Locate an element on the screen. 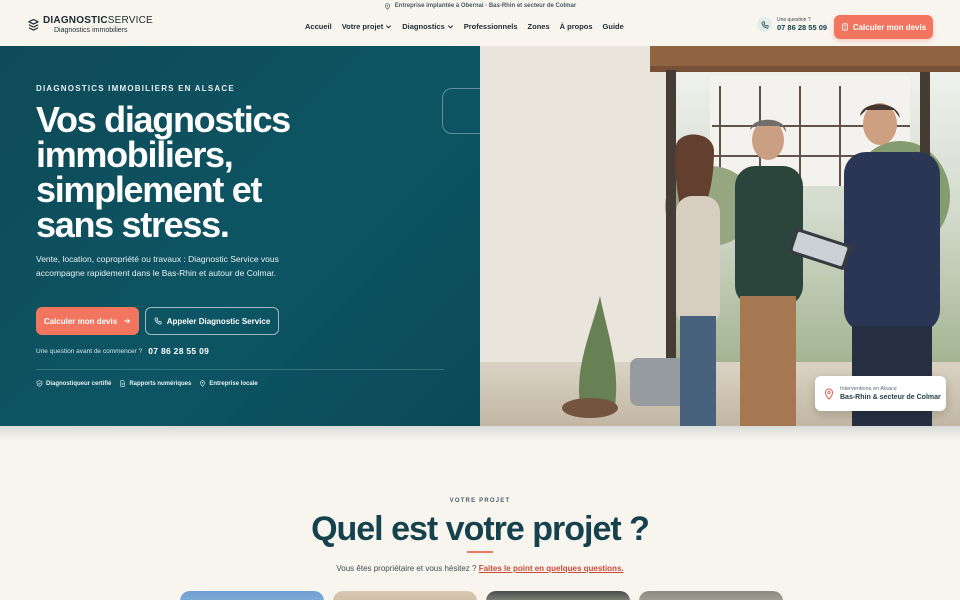 The height and width of the screenshot is (600, 960). phone-number: 07 86 28 55 09 is located at coordinates (802, 27).